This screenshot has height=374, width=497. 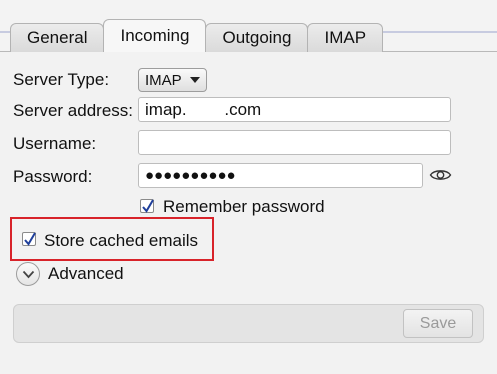 I want to click on chevron-down-icon, so click(x=28, y=274).